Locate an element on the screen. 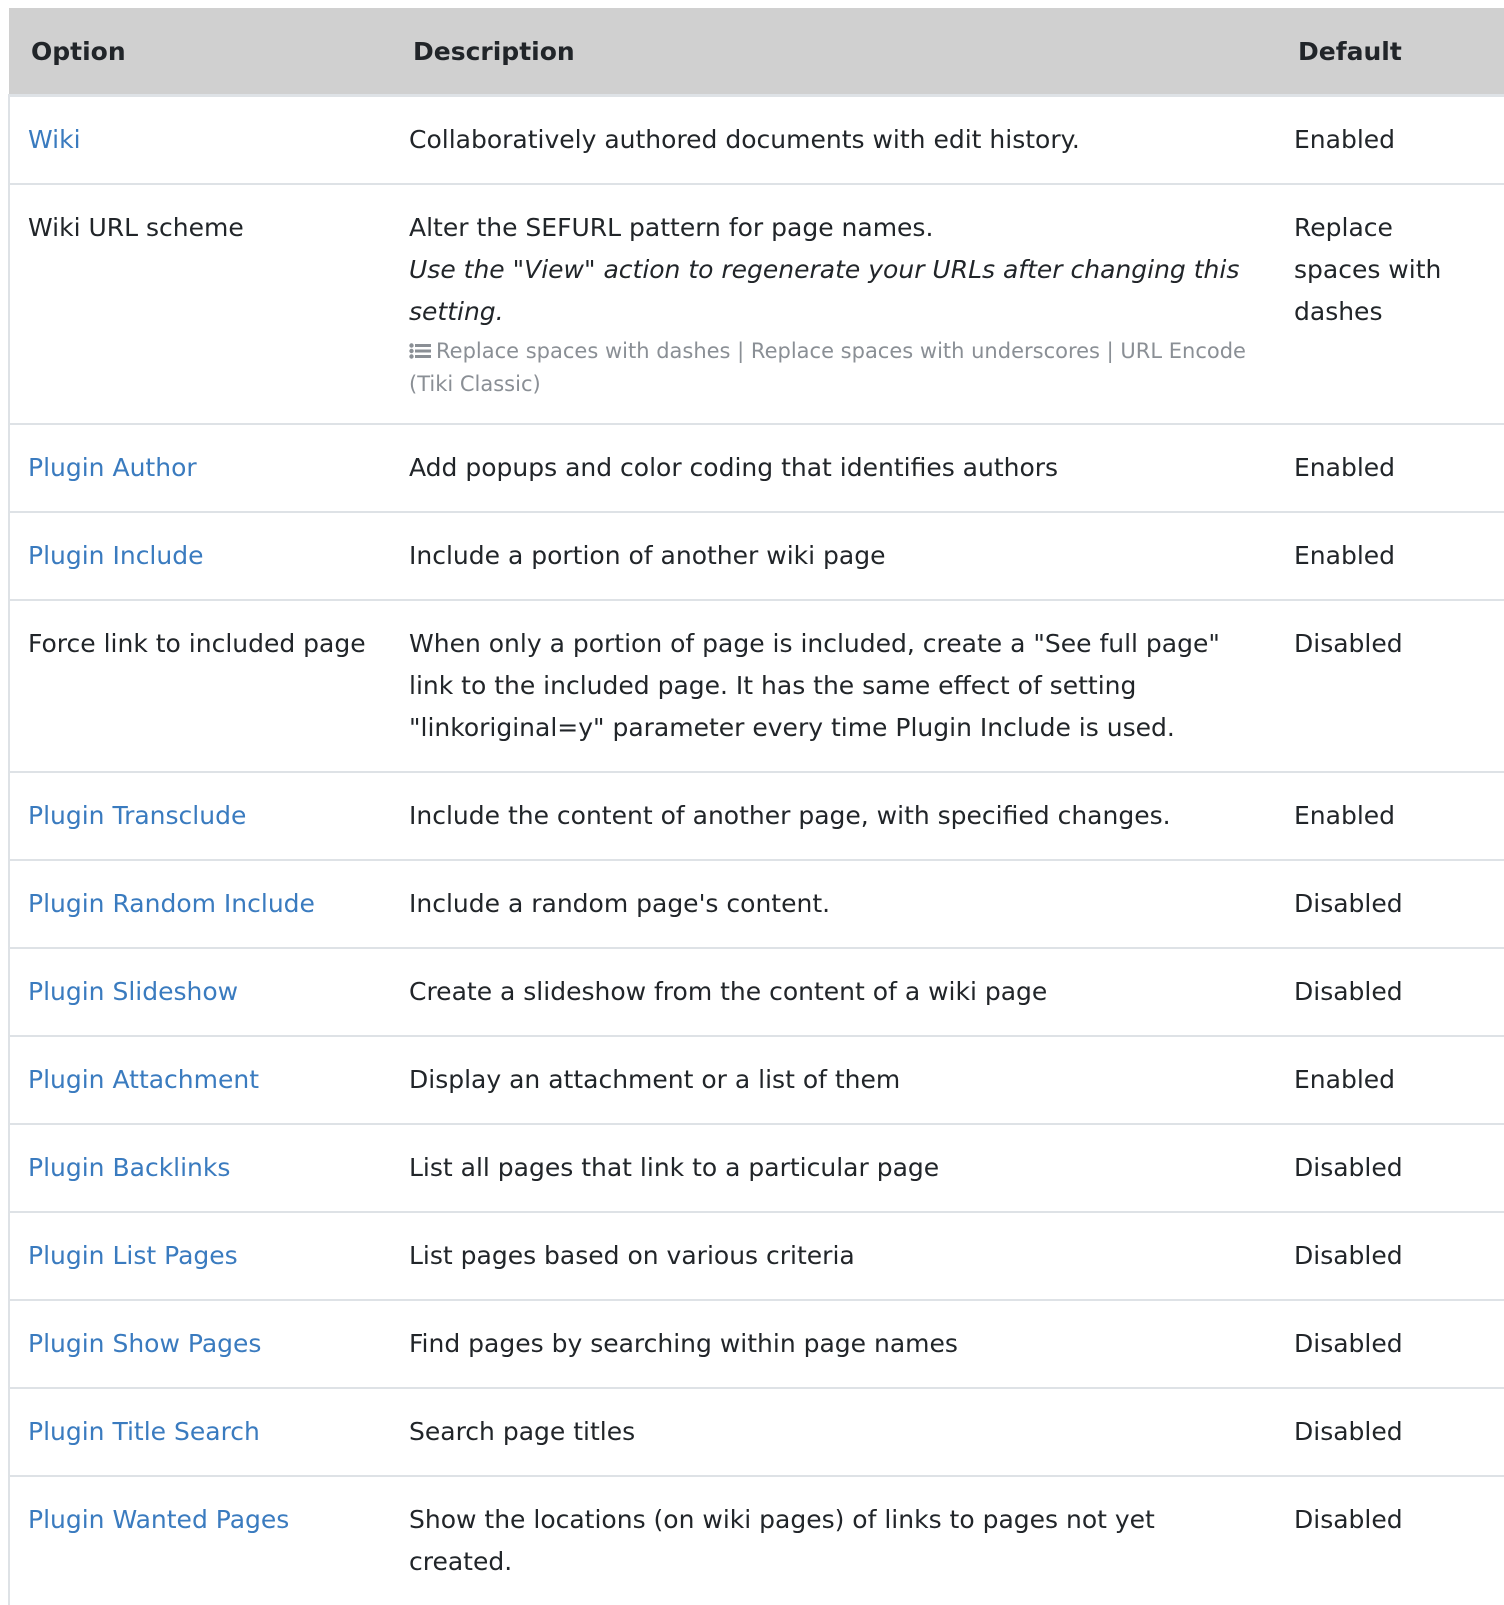 The image size is (1504, 1605). option-cell: Plugin Attachment is located at coordinates (199, 1080).